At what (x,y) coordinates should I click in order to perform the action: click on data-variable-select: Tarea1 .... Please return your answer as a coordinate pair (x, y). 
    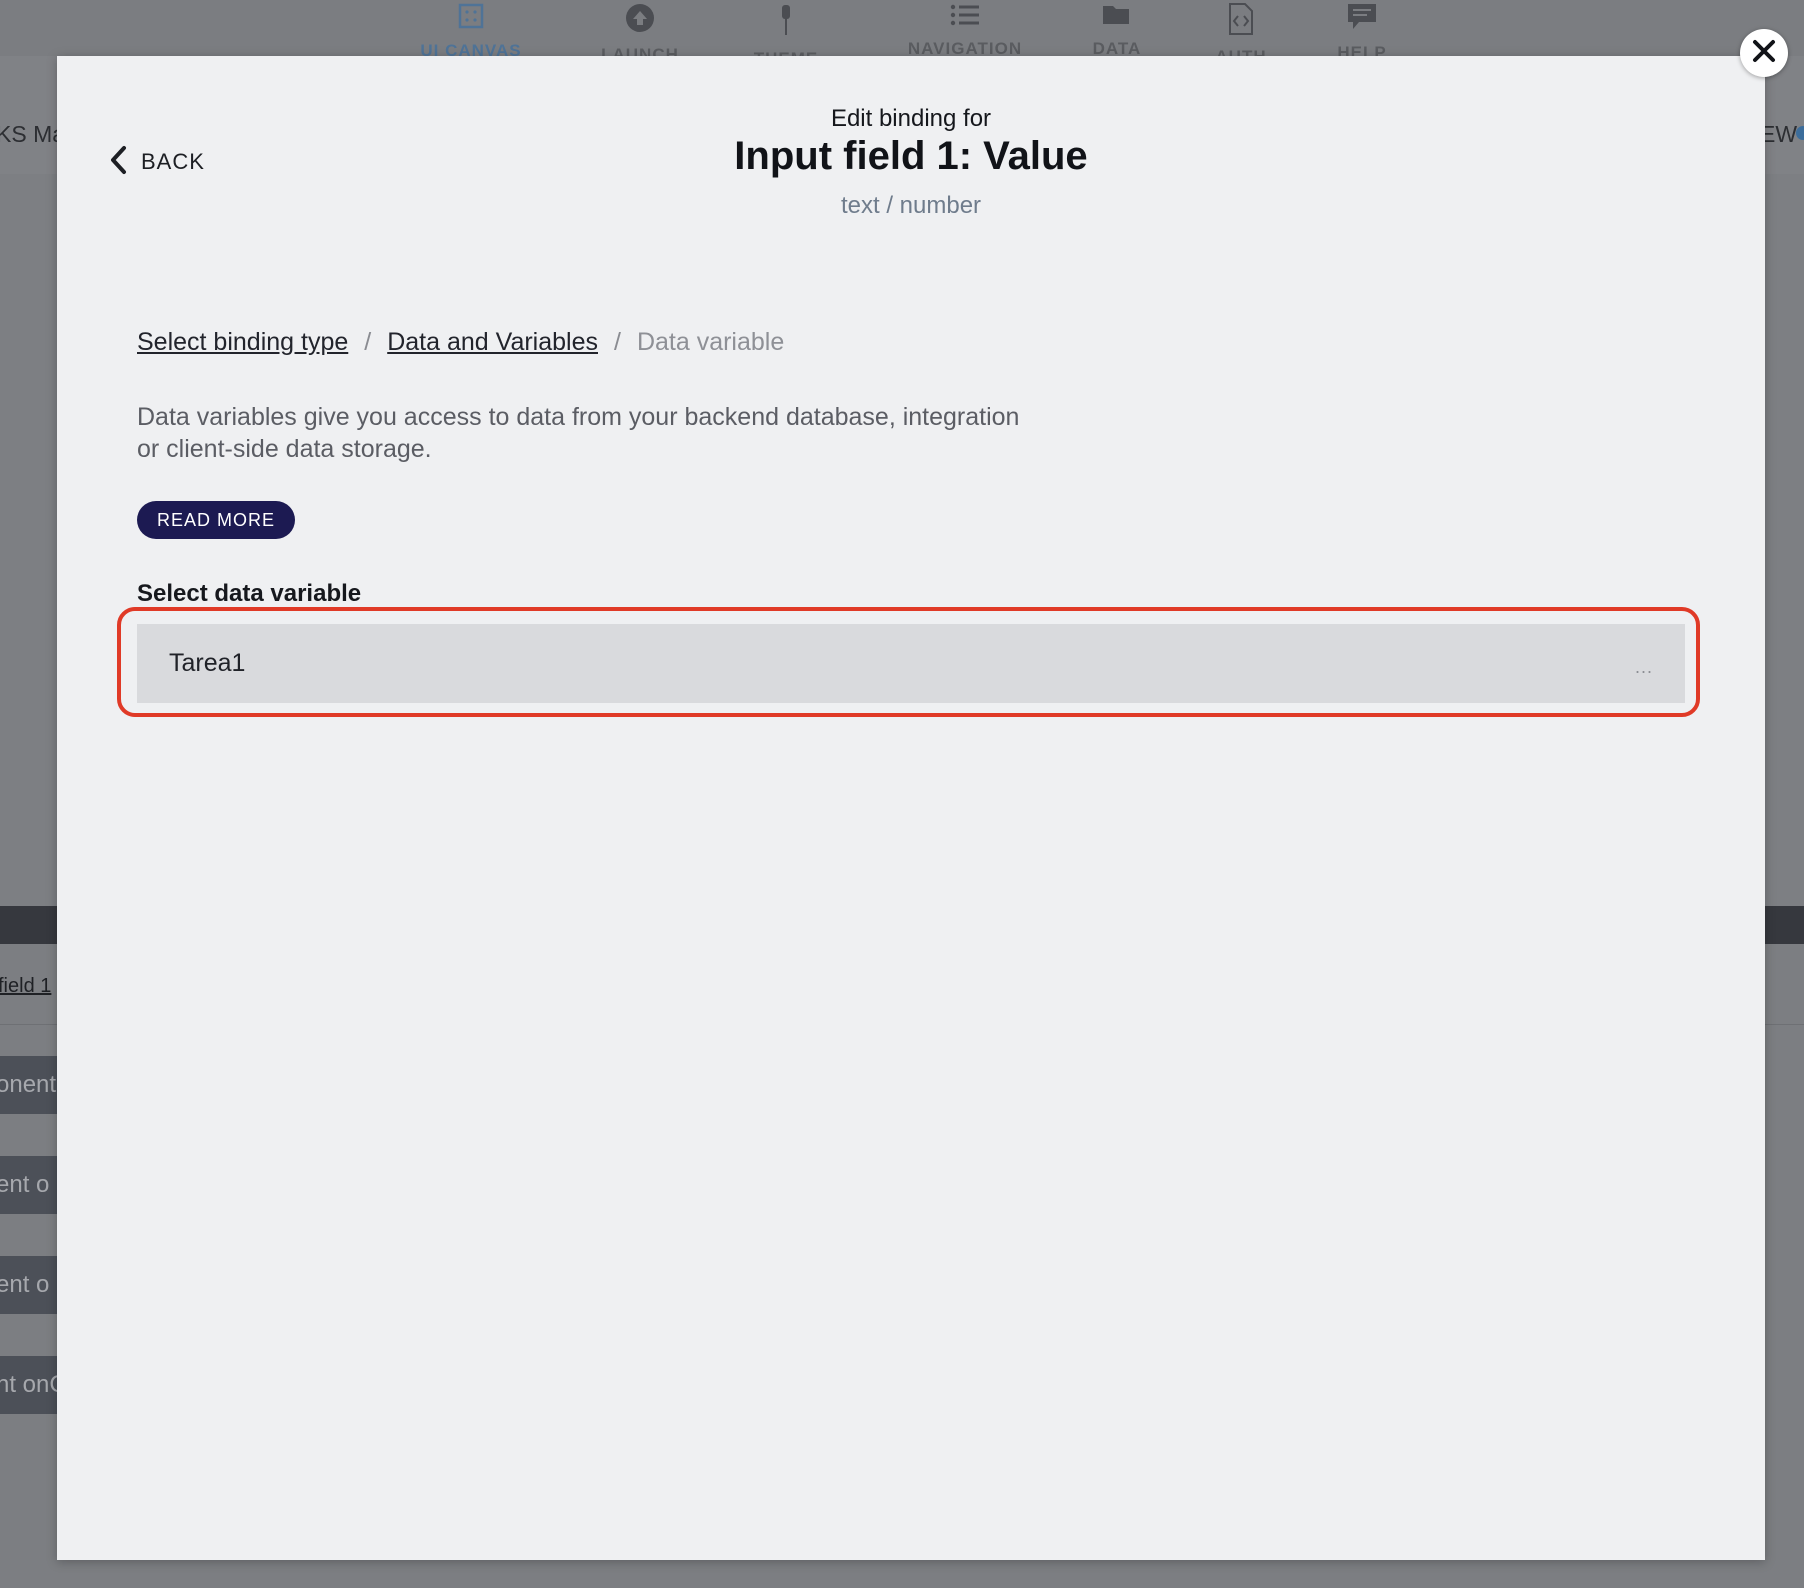
    Looking at the image, I should click on (911, 663).